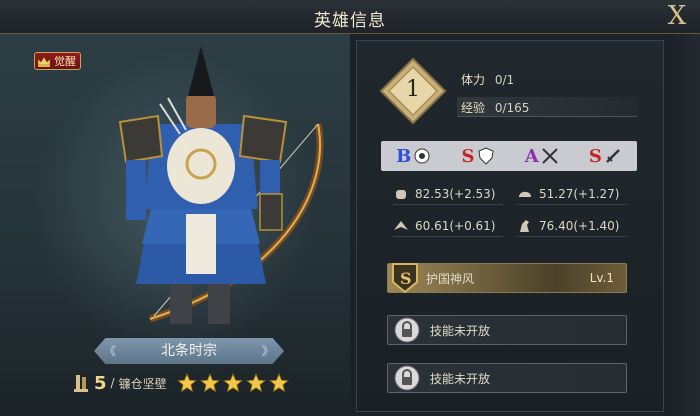  Describe the element at coordinates (142, 383) in the screenshot. I see `troop-type: 镰仓坚壁` at that location.